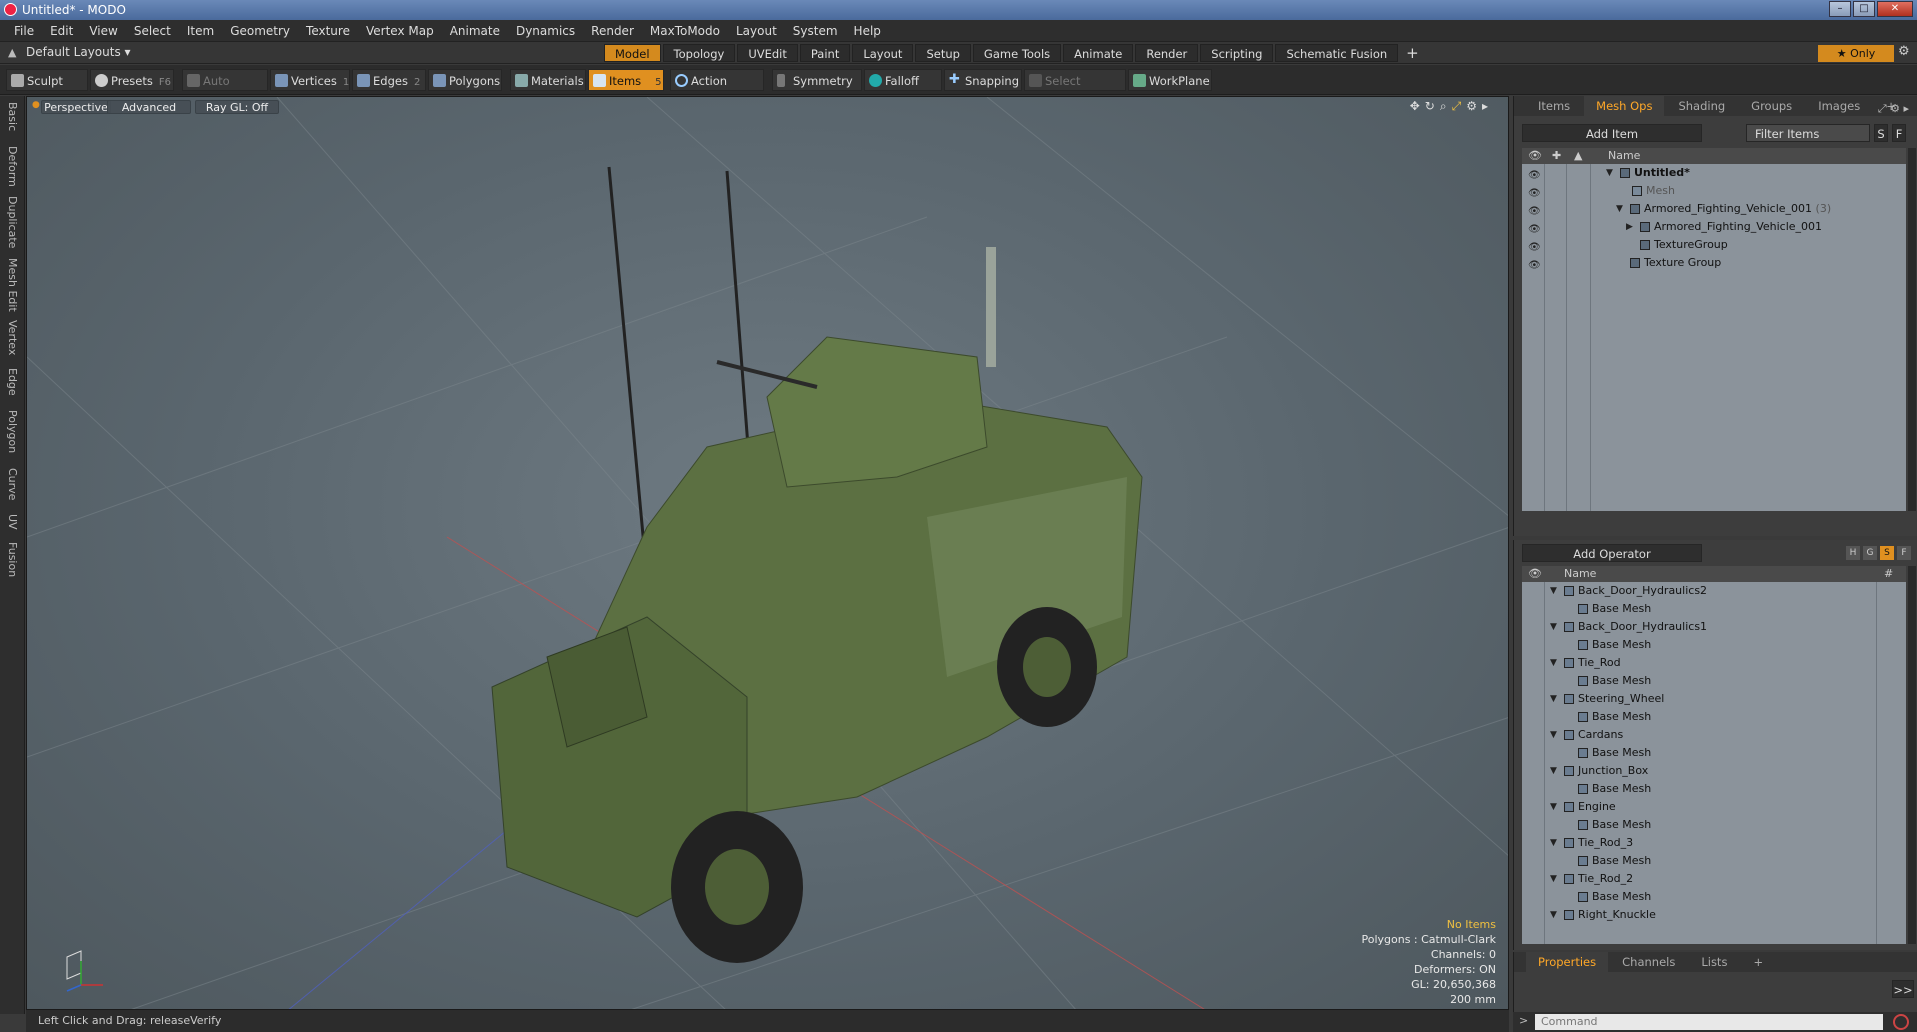 This screenshot has width=1917, height=1032. Describe the element at coordinates (612, 31) in the screenshot. I see `menu-render: Render` at that location.